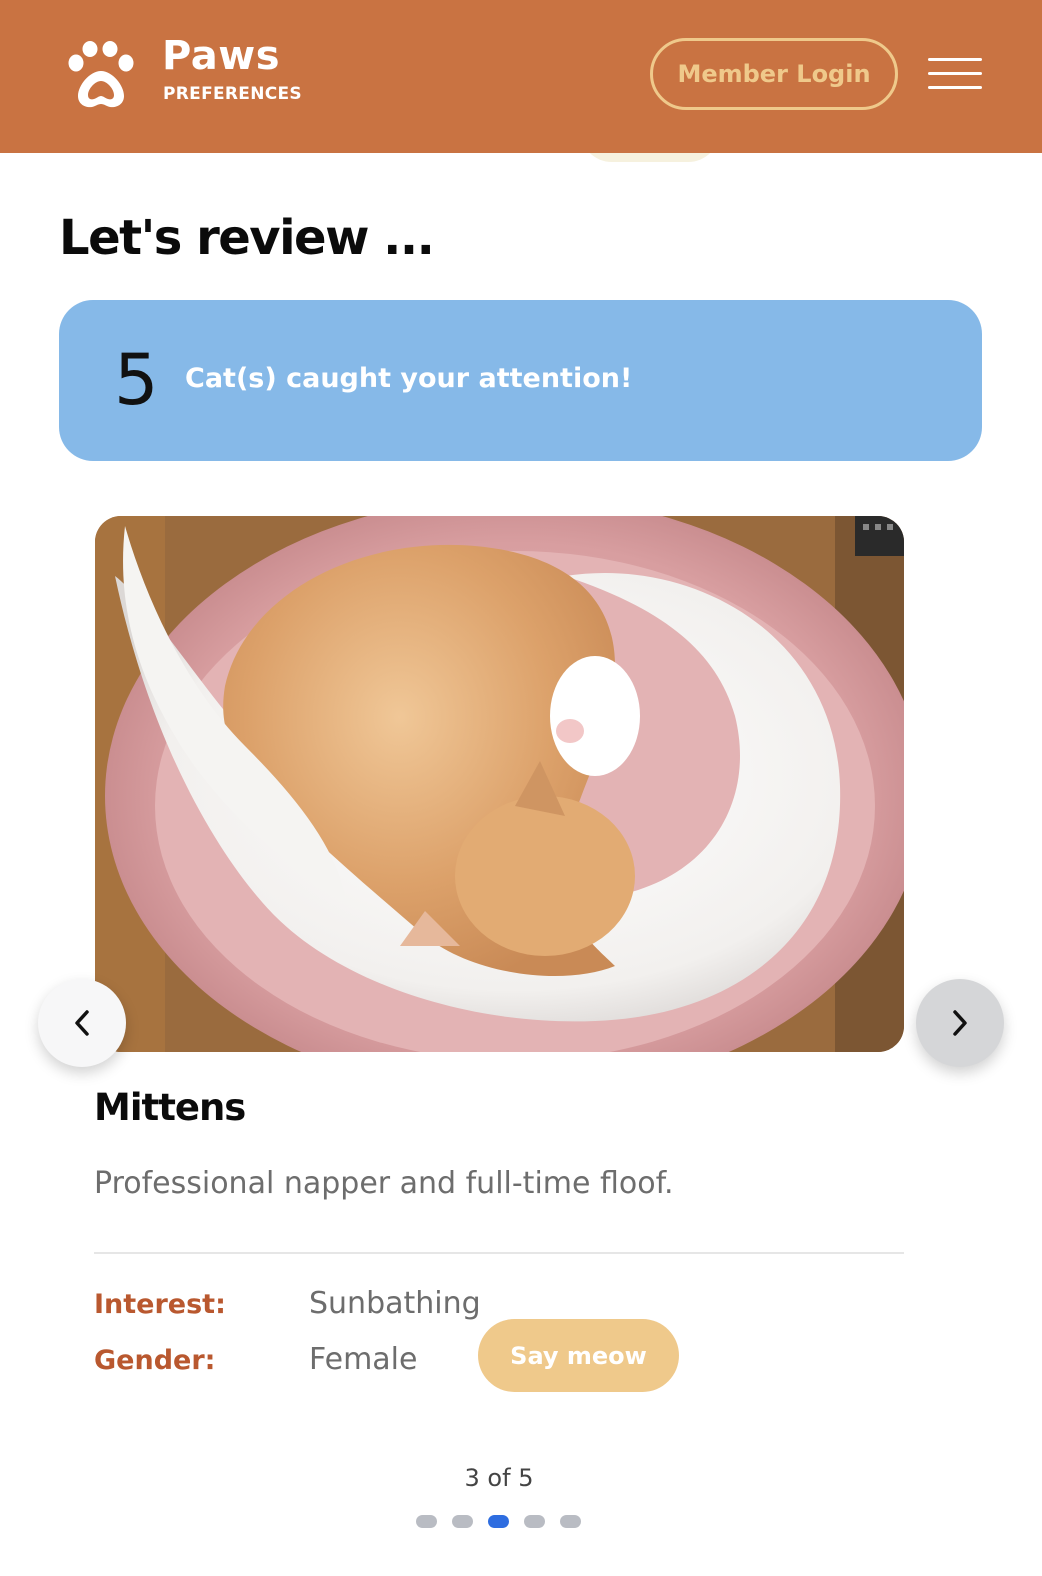  I want to click on interest-label: Interest:, so click(160, 1304).